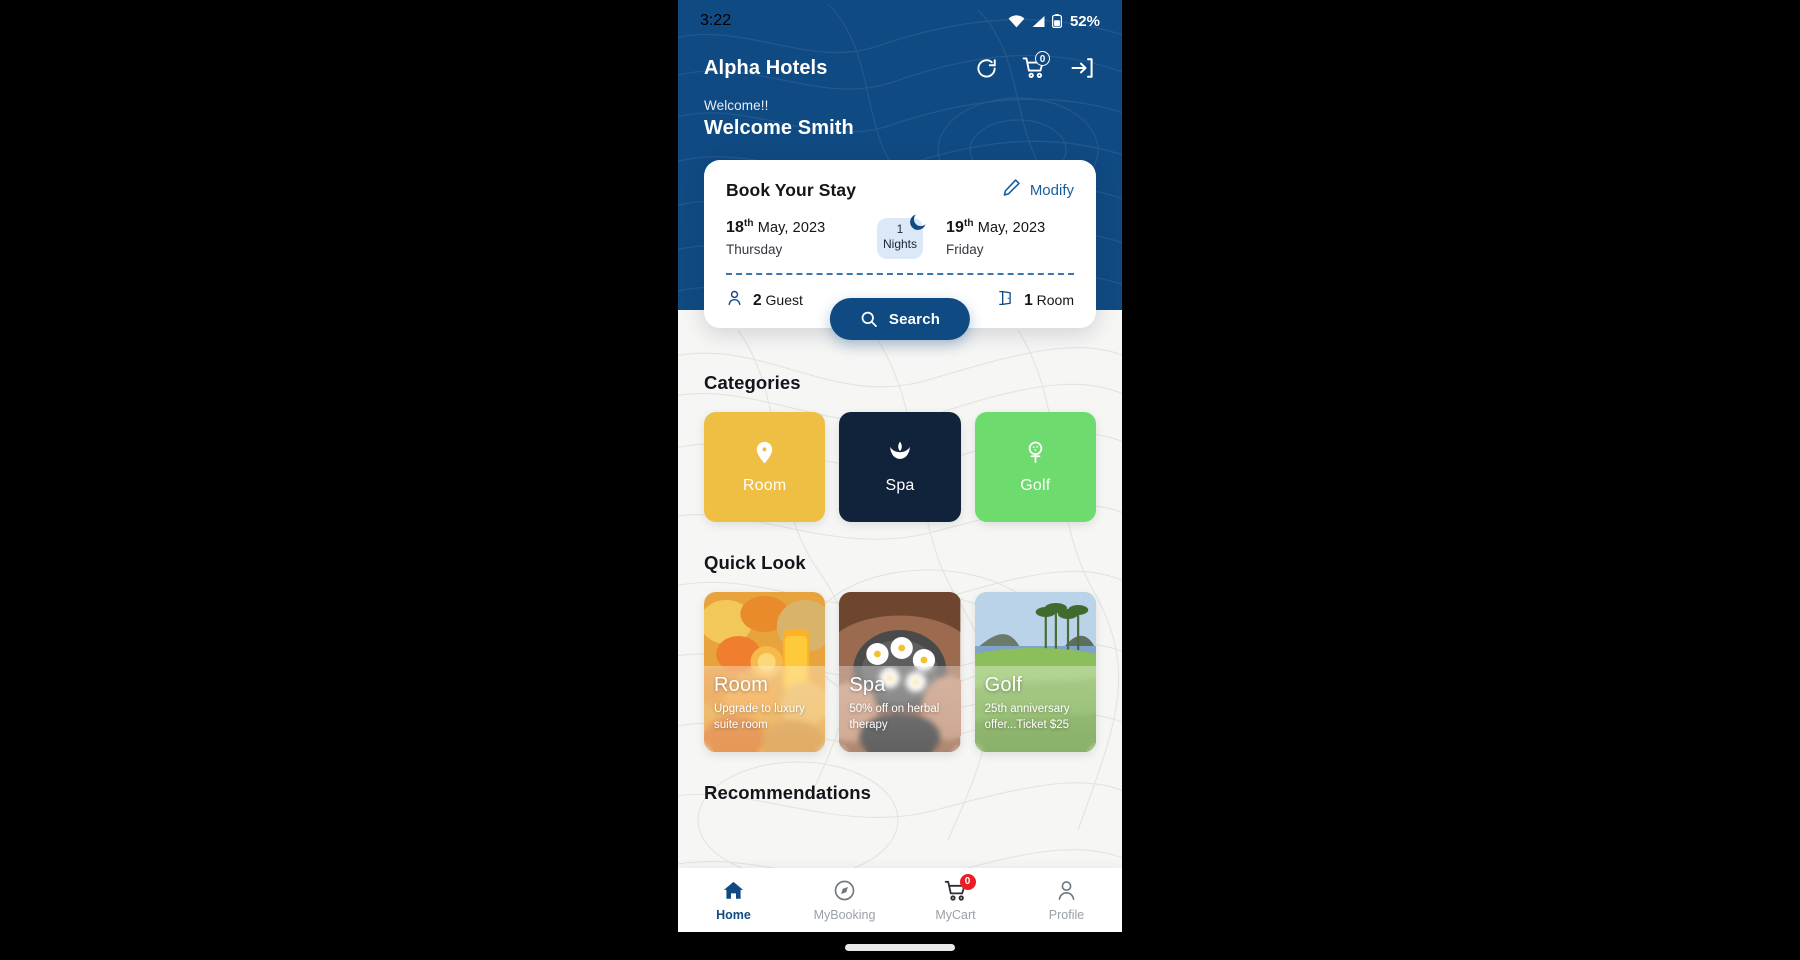 Image resolution: width=1800 pixels, height=960 pixels. What do you see at coordinates (1011, 190) in the screenshot?
I see `pencil-icon` at bounding box center [1011, 190].